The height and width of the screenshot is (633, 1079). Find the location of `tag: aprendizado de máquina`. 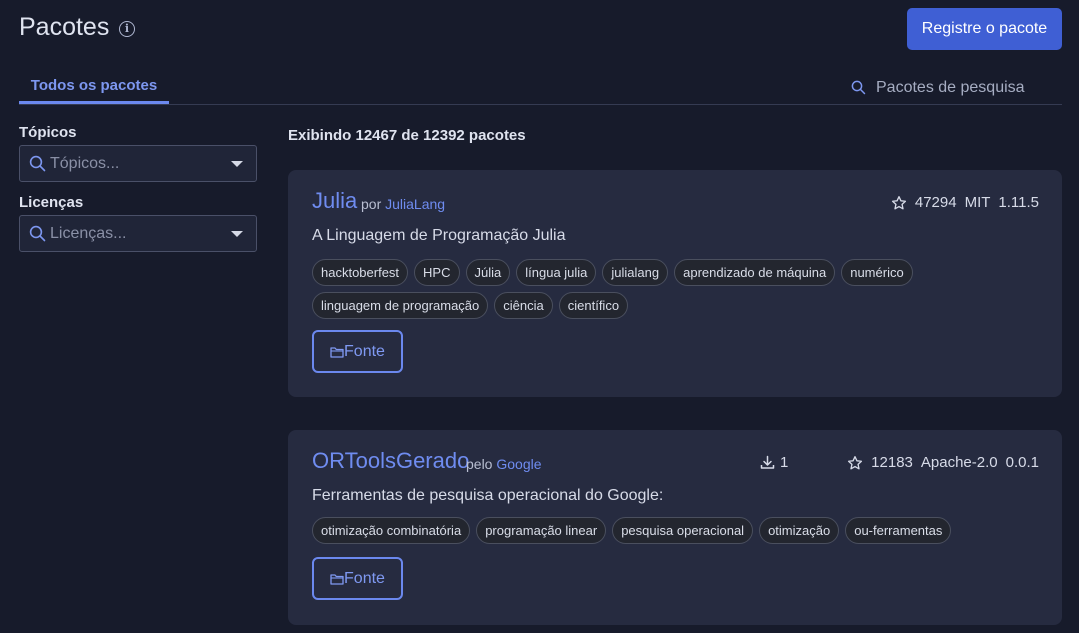

tag: aprendizado de máquina is located at coordinates (755, 272).